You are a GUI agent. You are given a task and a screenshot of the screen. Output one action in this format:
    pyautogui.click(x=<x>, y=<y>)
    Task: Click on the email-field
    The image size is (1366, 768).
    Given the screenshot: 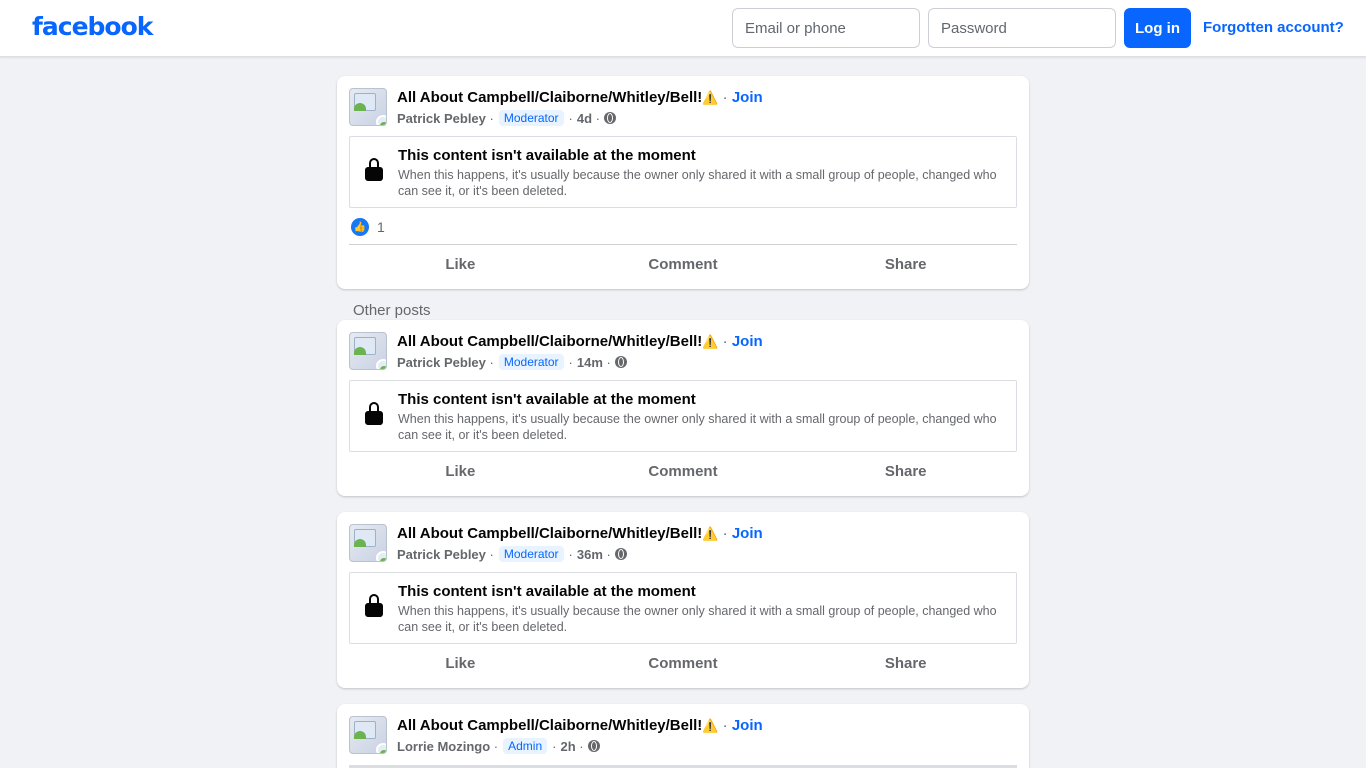 What is the action you would take?
    pyautogui.click(x=826, y=28)
    